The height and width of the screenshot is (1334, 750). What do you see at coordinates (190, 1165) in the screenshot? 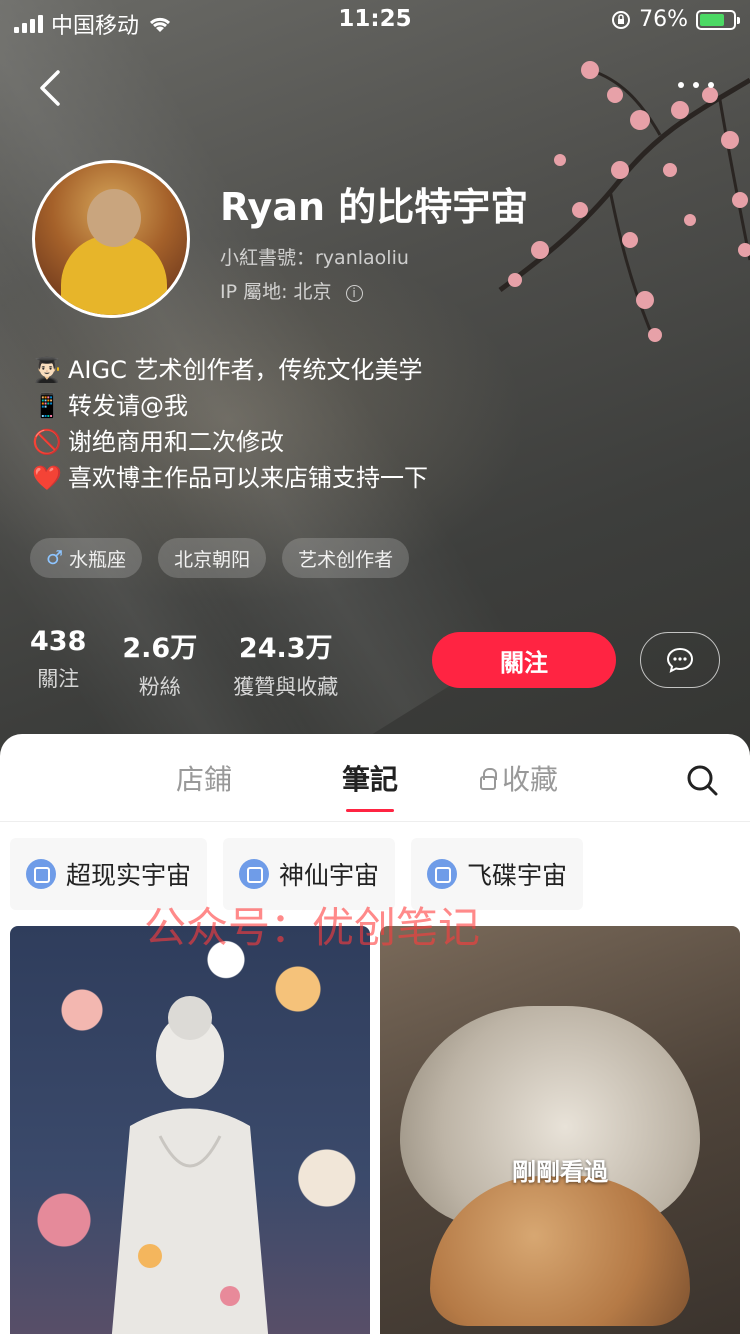
I see `buddha-statue-image` at bounding box center [190, 1165].